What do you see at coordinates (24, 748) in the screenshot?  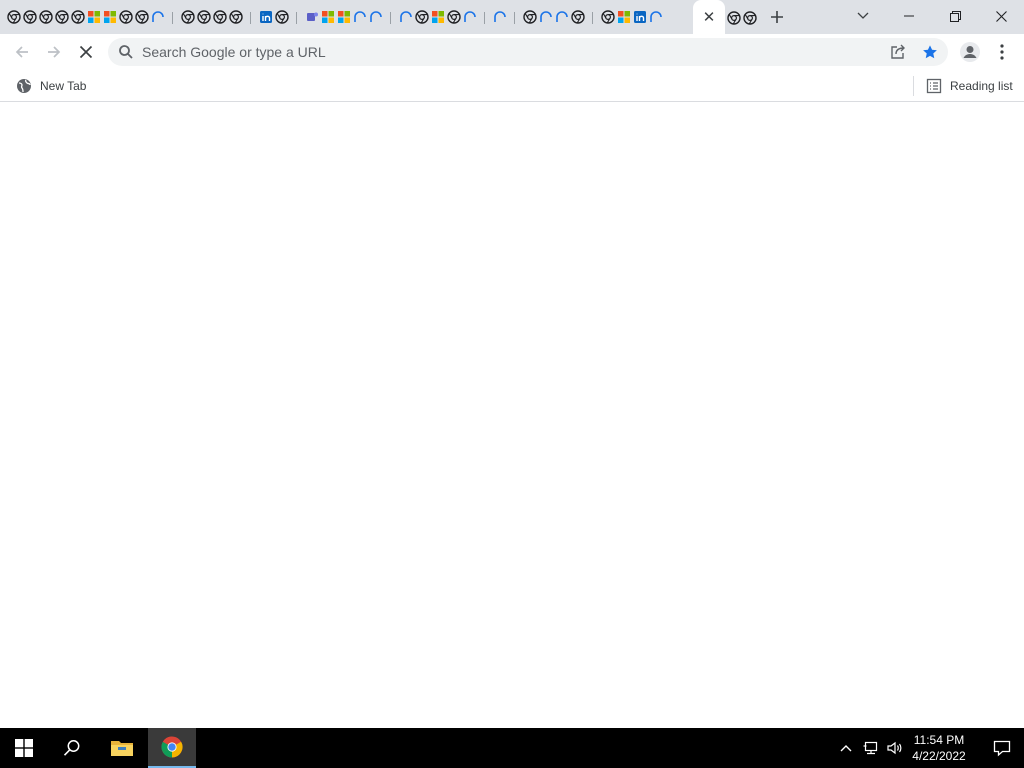 I see `start-button` at bounding box center [24, 748].